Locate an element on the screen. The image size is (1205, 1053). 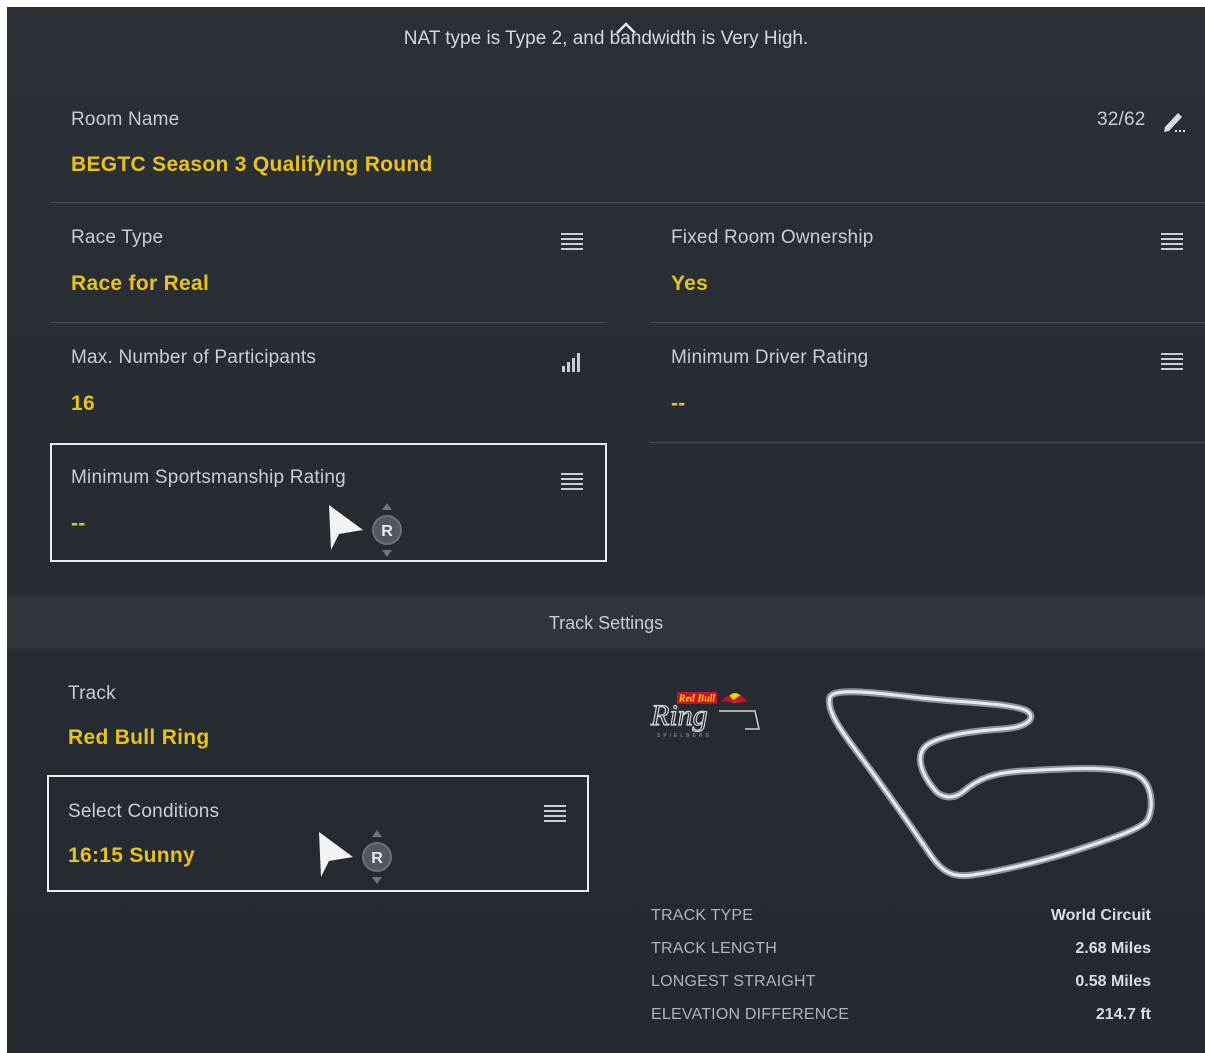
select-conditions-label: Select Conditions is located at coordinates (144, 811).